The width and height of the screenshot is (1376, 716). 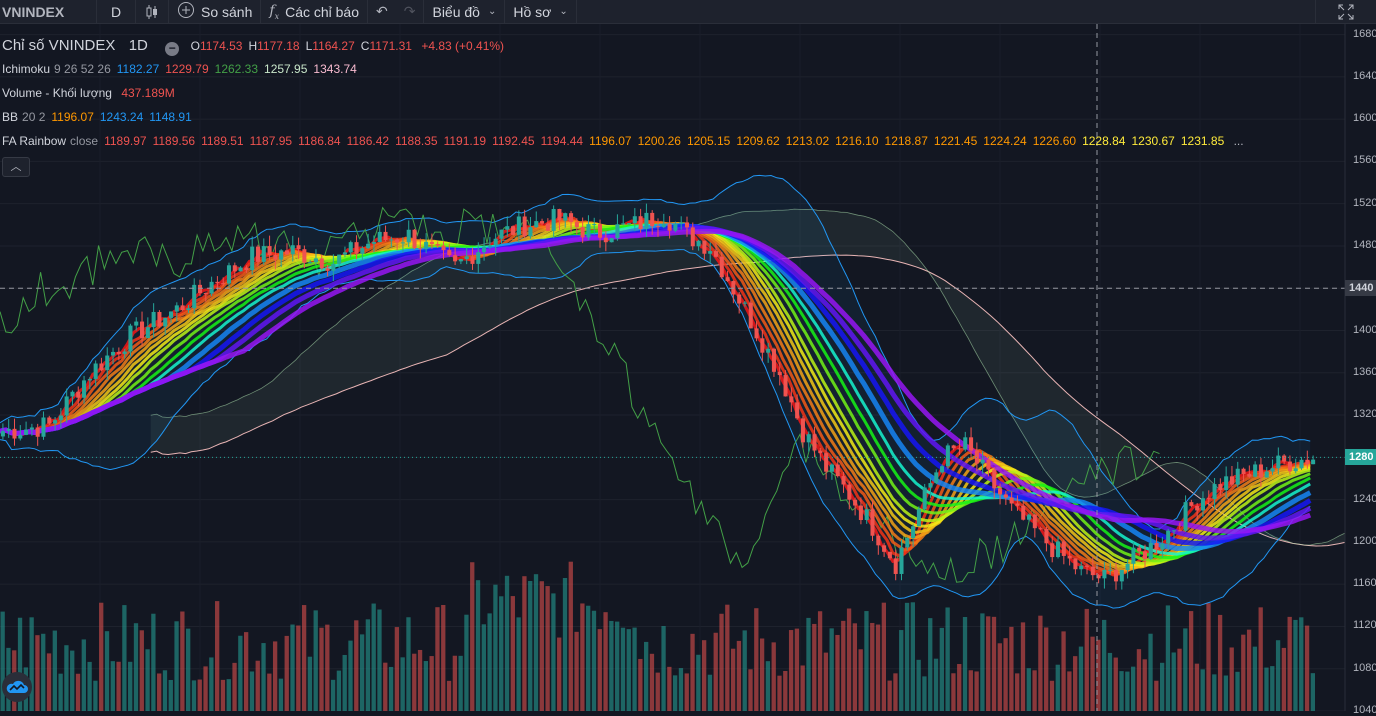 I want to click on profile-menu-button: Hồ sơ ⌄, so click(x=541, y=12).